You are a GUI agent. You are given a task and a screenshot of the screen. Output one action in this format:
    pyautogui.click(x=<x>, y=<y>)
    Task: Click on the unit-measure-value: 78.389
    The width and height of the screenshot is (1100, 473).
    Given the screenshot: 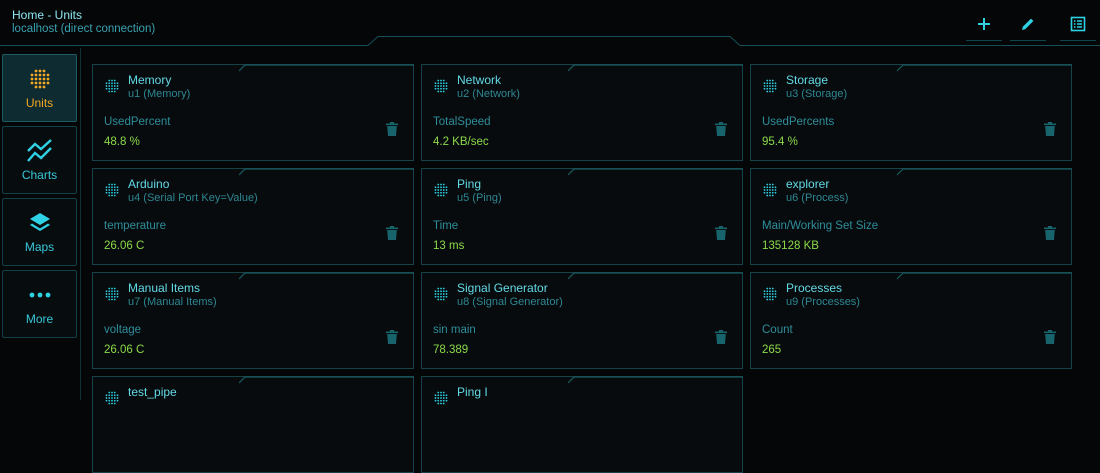 What is the action you would take?
    pyautogui.click(x=451, y=350)
    